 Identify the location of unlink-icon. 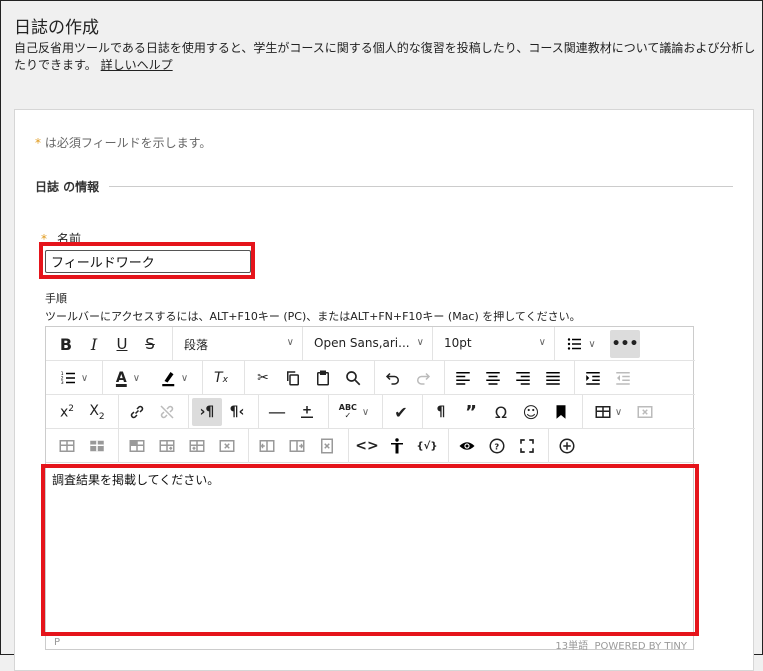
(167, 412).